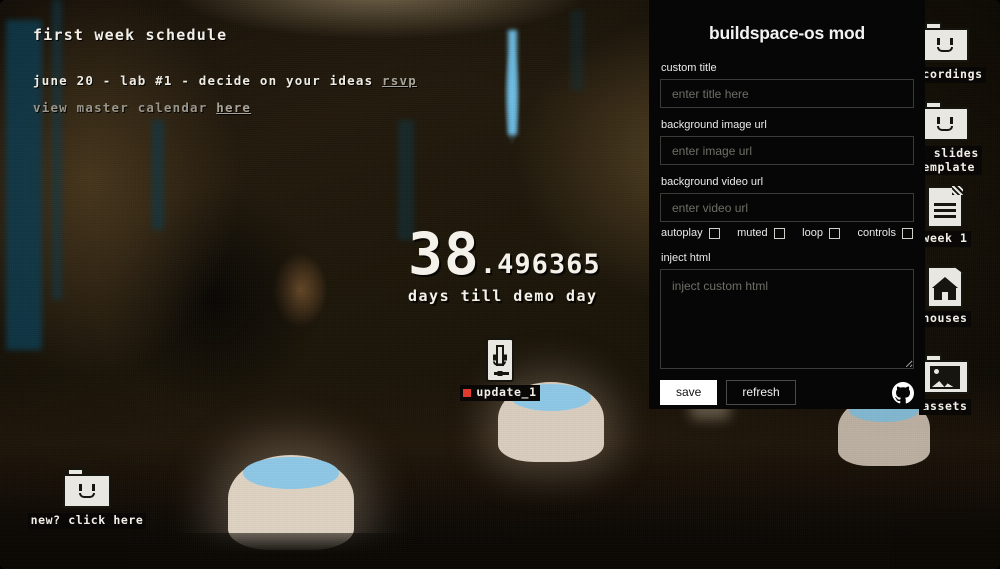 This screenshot has height=569, width=1000. I want to click on desktop-icon-label: houses, so click(945, 319).